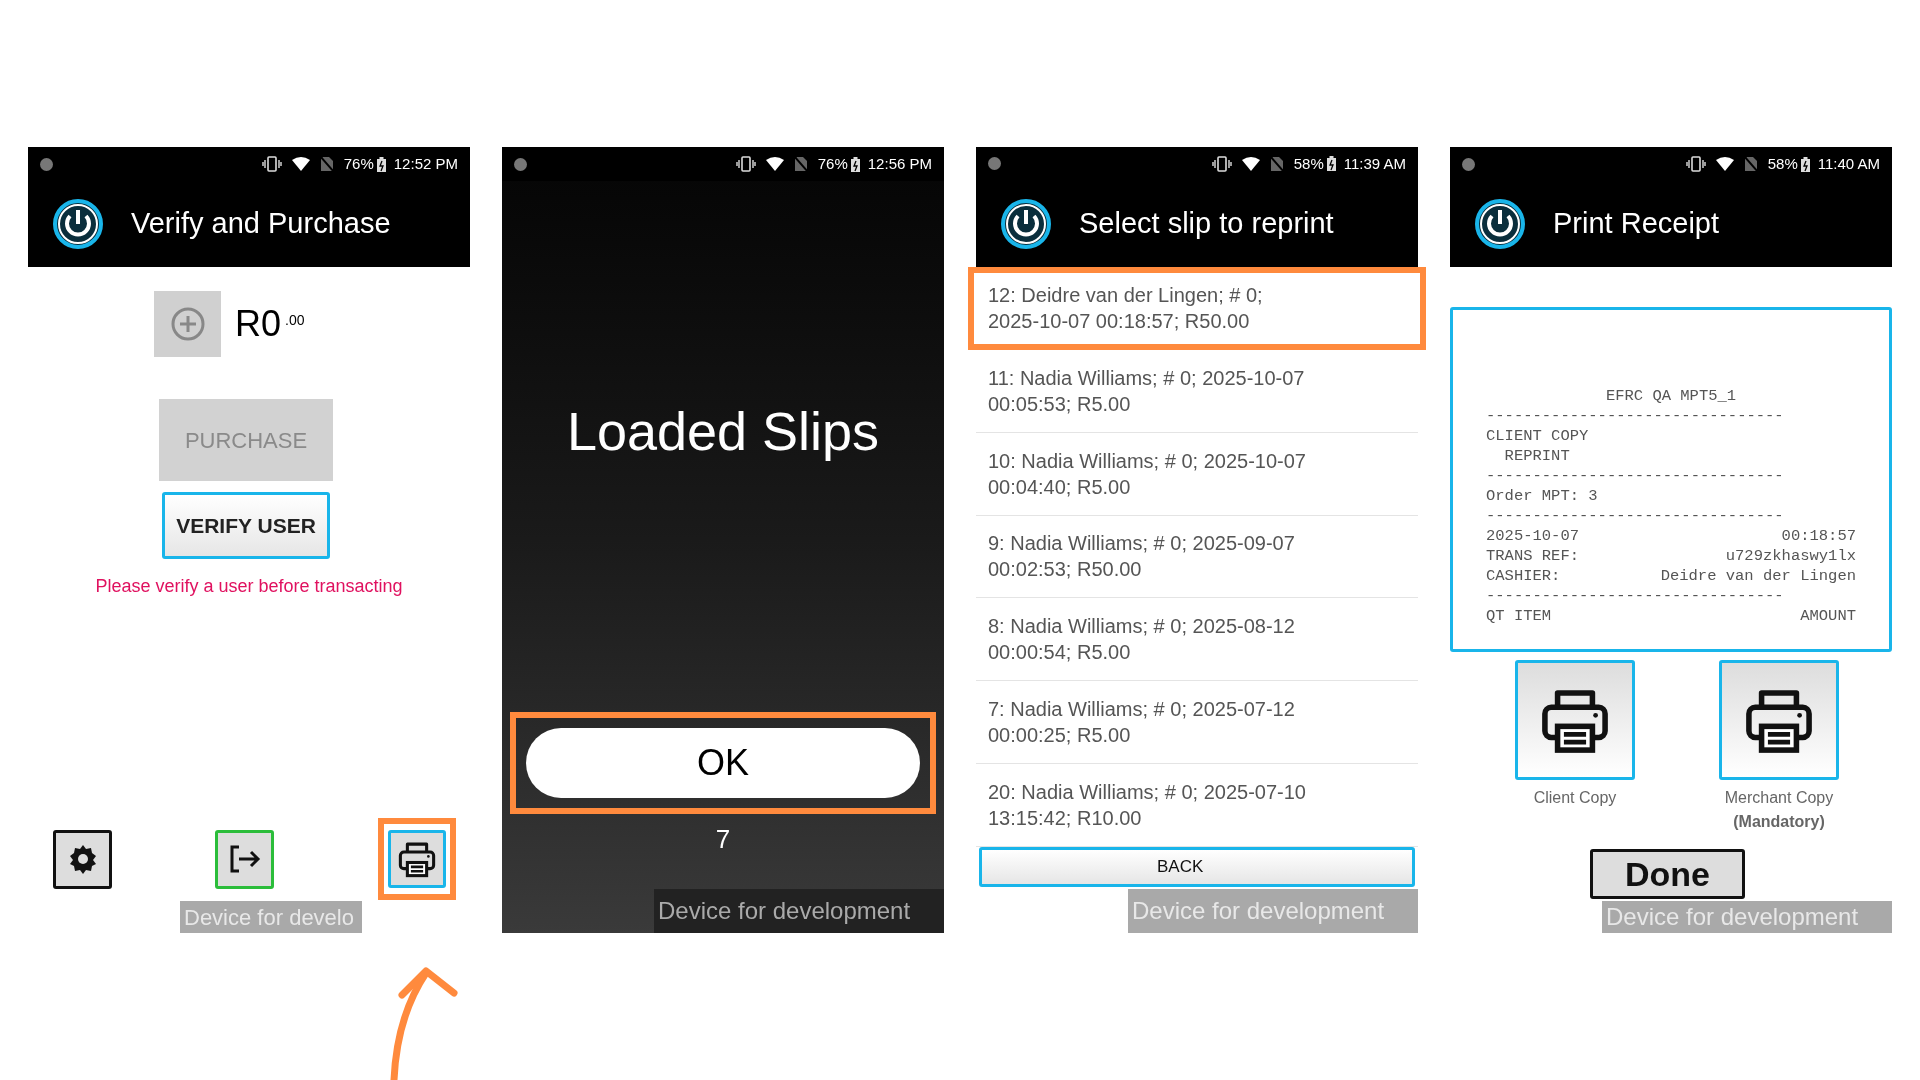  What do you see at coordinates (295, 320) in the screenshot?
I see `amount-cents: .00` at bounding box center [295, 320].